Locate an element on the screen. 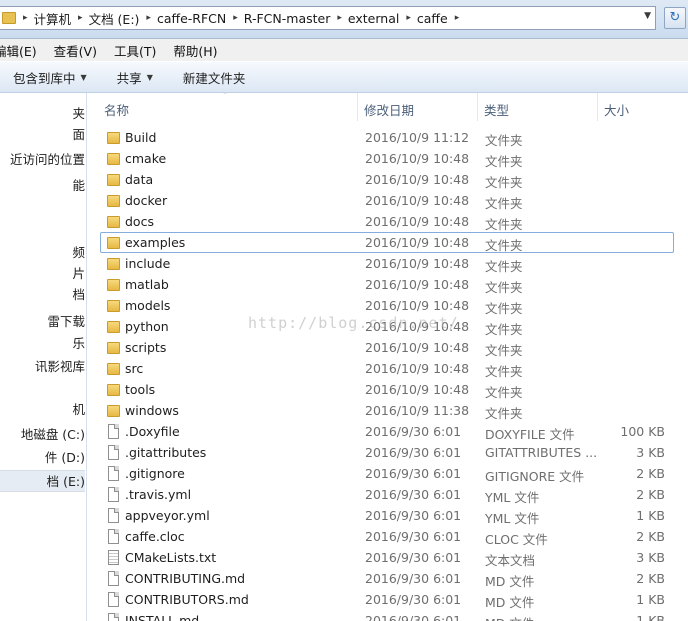 The height and width of the screenshot is (621, 688). file-type: YML 文件 is located at coordinates (512, 518).